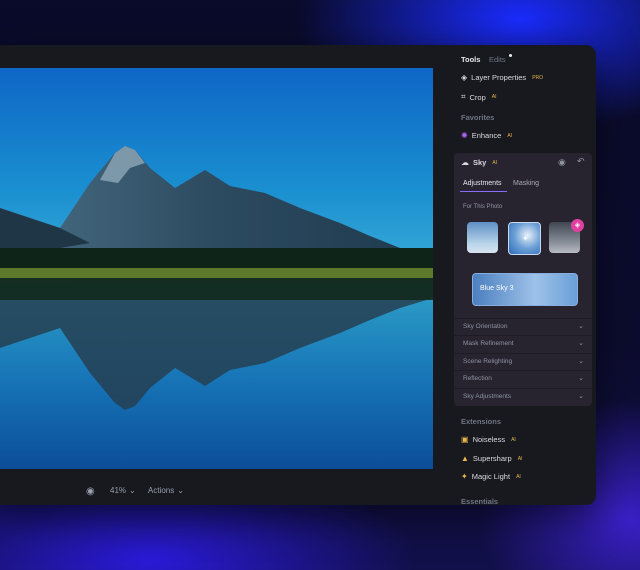 This screenshot has height=570, width=640. I want to click on accordion-sky-adjustments: Sky Adjustments ⌄, so click(523, 397).